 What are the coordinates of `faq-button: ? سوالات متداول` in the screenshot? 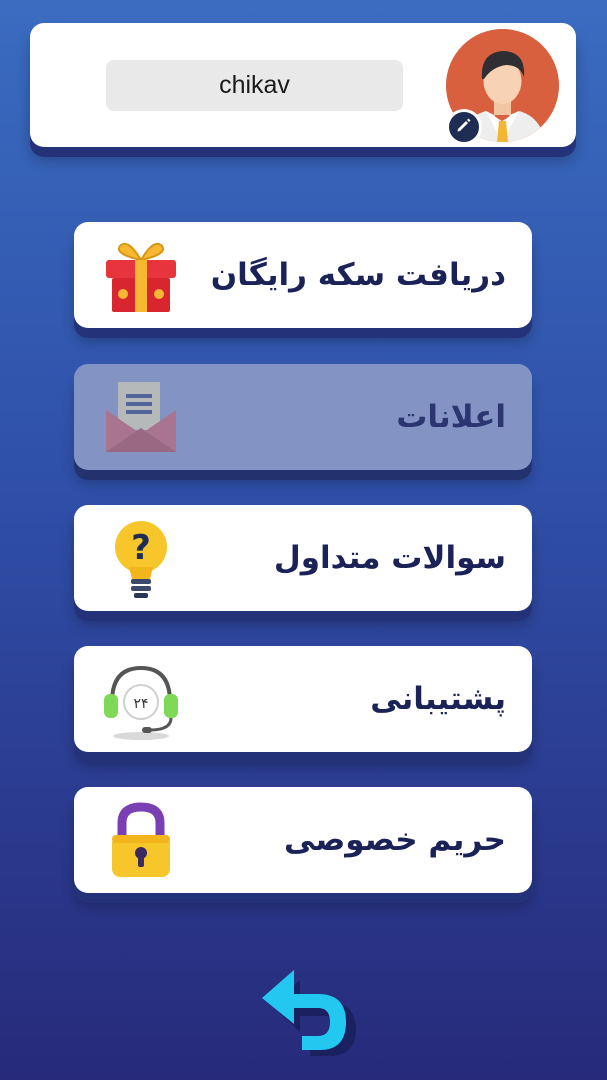 It's located at (303, 558).